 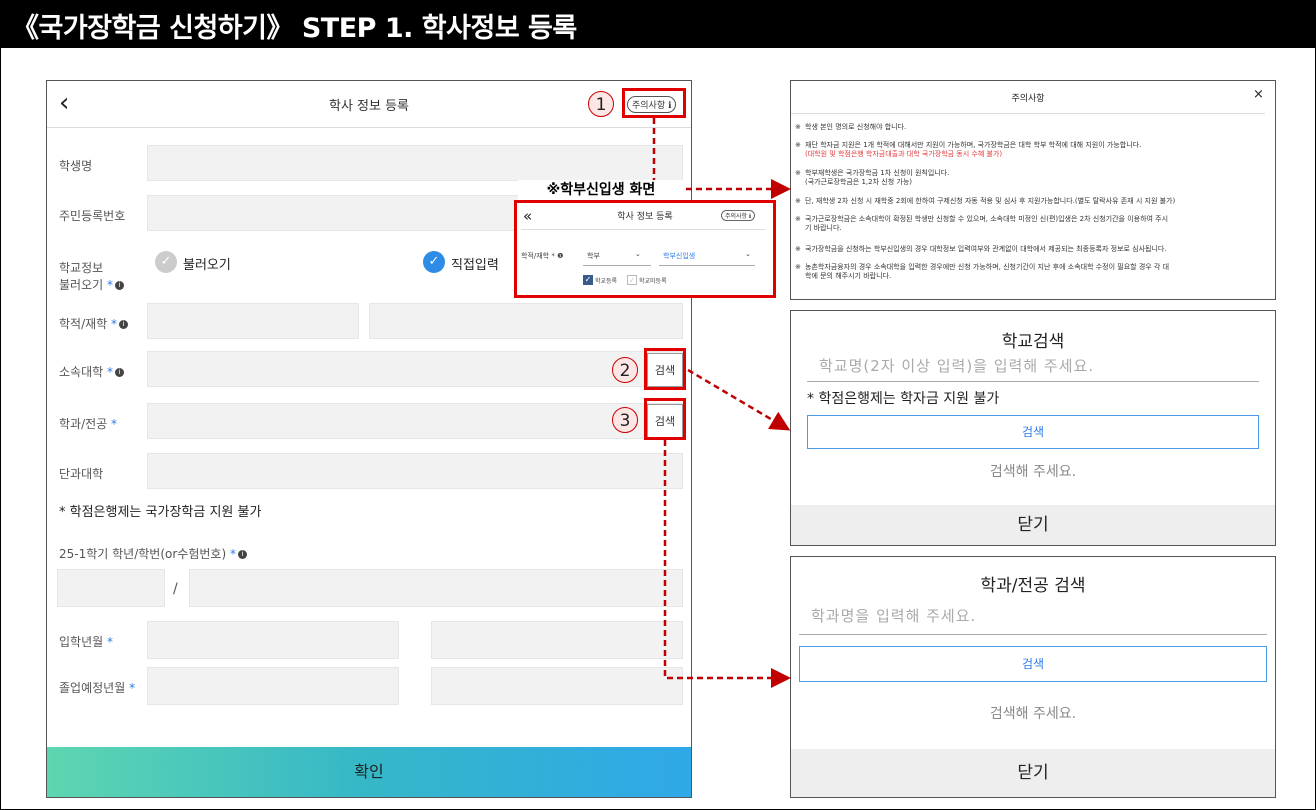 What do you see at coordinates (727, 564) in the screenshot?
I see `arrow-to-dept-search` at bounding box center [727, 564].